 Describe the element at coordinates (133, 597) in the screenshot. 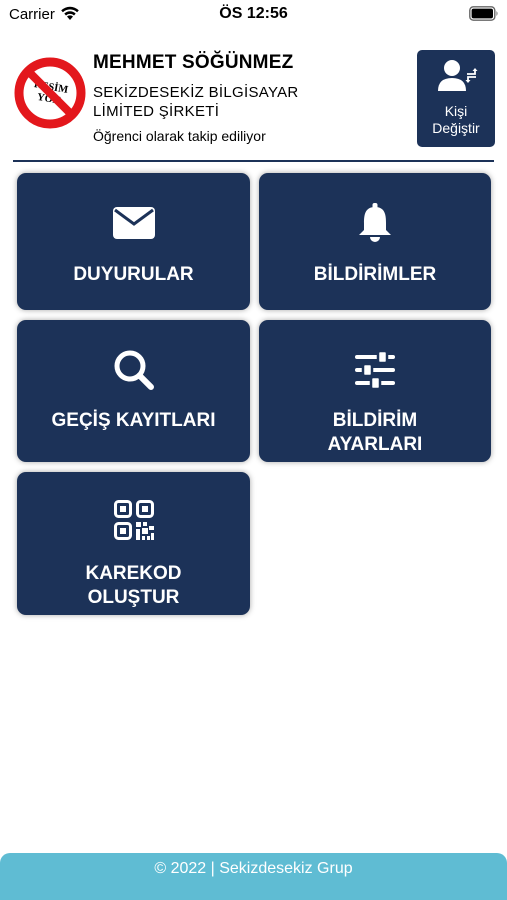

I see `qr-create-line-2: OLUŞTUR` at that location.